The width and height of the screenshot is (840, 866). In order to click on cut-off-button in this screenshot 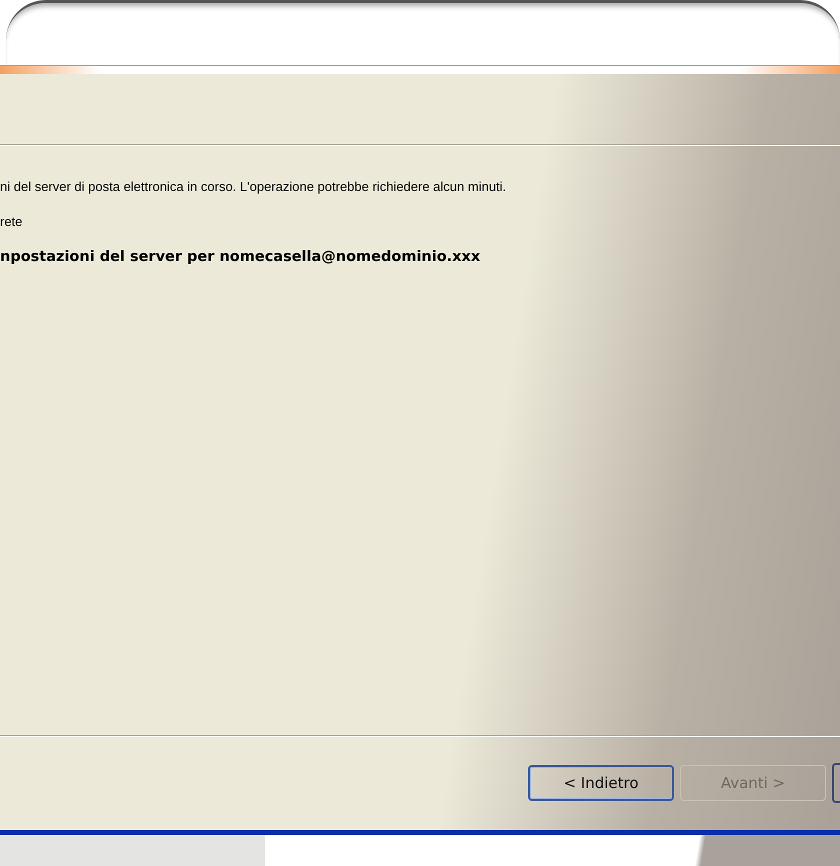, I will do `click(836, 783)`.